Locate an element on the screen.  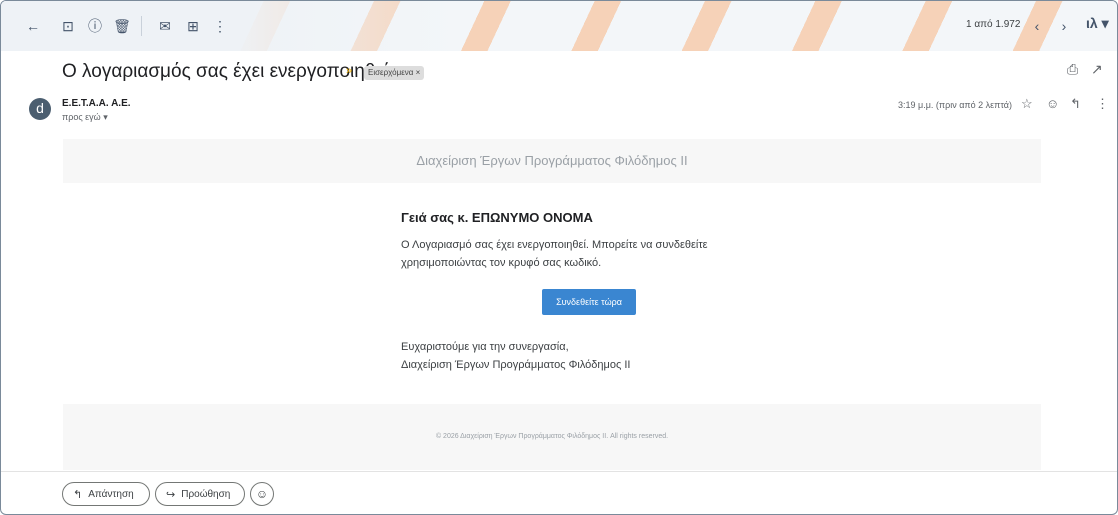
back-icon: ← is located at coordinates (33, 26).